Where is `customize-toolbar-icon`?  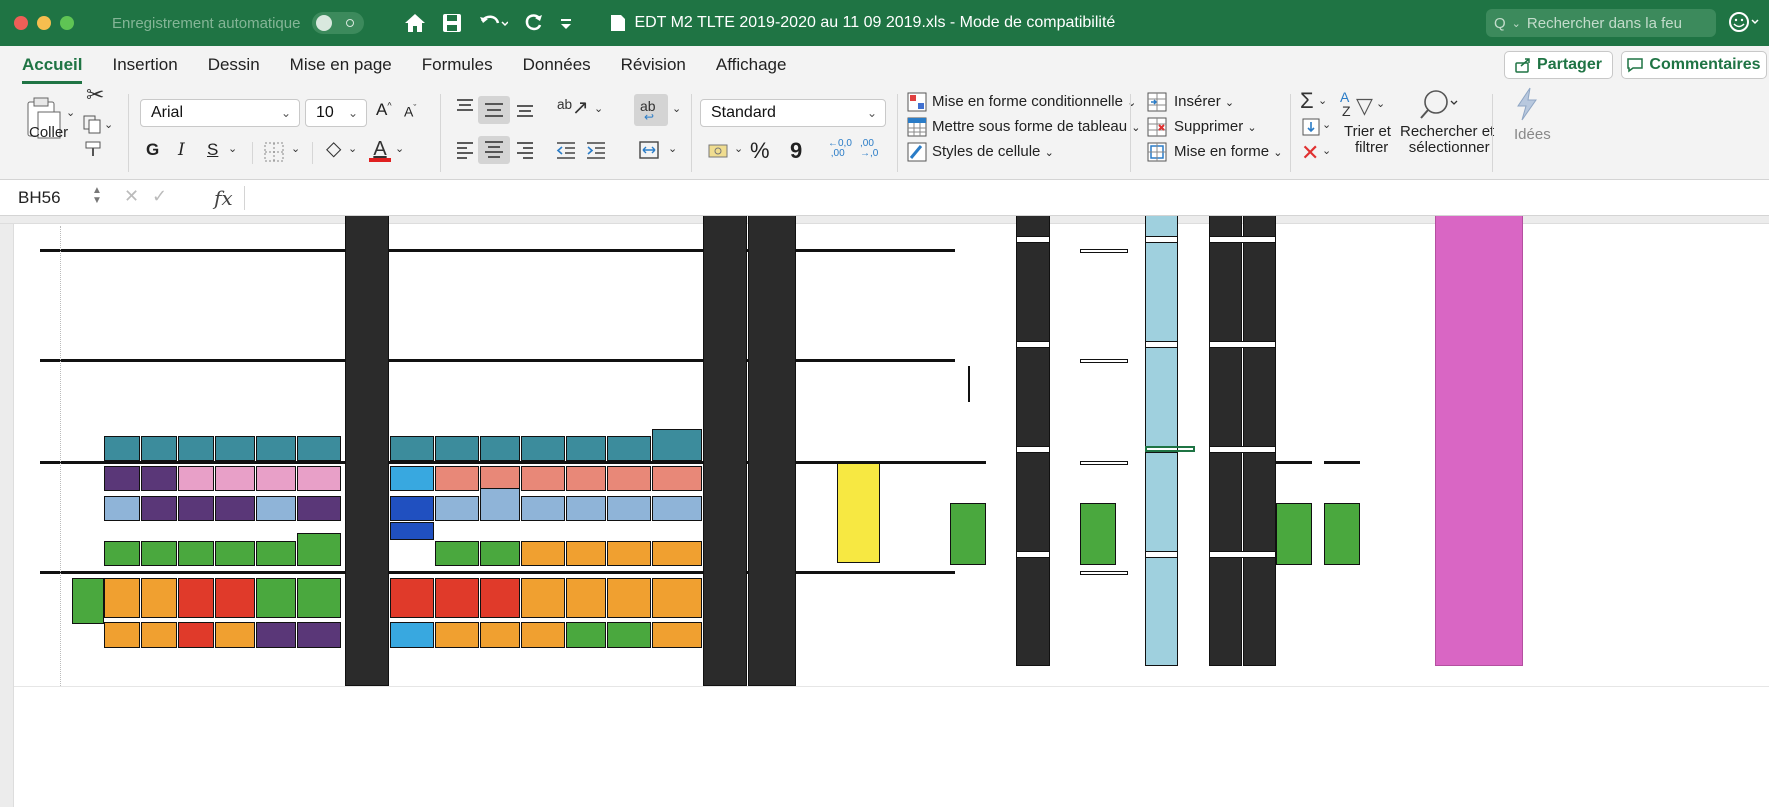 customize-toolbar-icon is located at coordinates (566, 23).